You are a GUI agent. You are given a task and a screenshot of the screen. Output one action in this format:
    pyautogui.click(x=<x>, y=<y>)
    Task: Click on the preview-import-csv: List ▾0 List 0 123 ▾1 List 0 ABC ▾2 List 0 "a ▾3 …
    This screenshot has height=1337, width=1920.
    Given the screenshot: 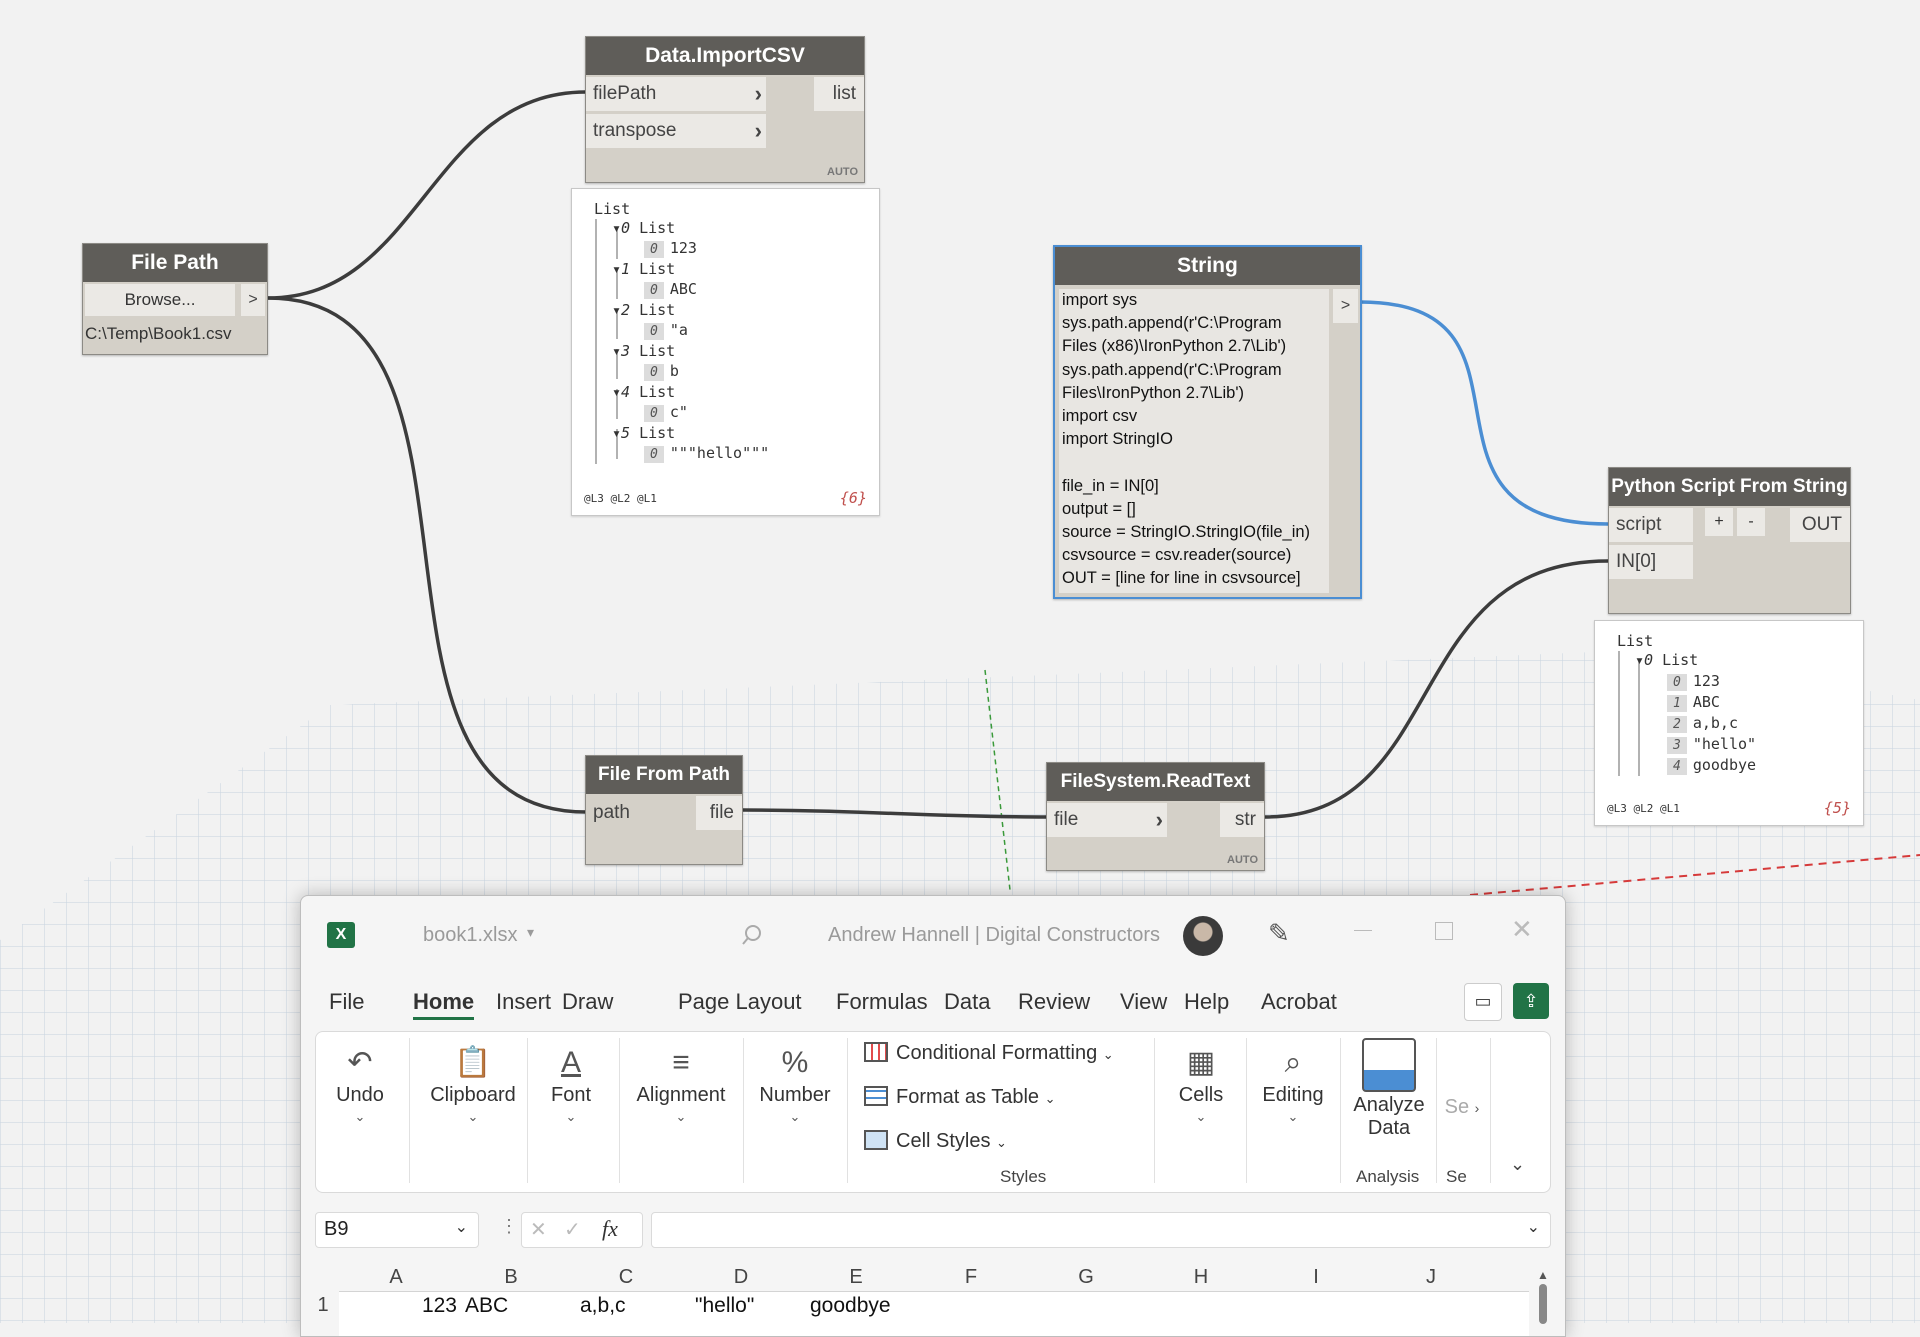 What is the action you would take?
    pyautogui.click(x=725, y=352)
    